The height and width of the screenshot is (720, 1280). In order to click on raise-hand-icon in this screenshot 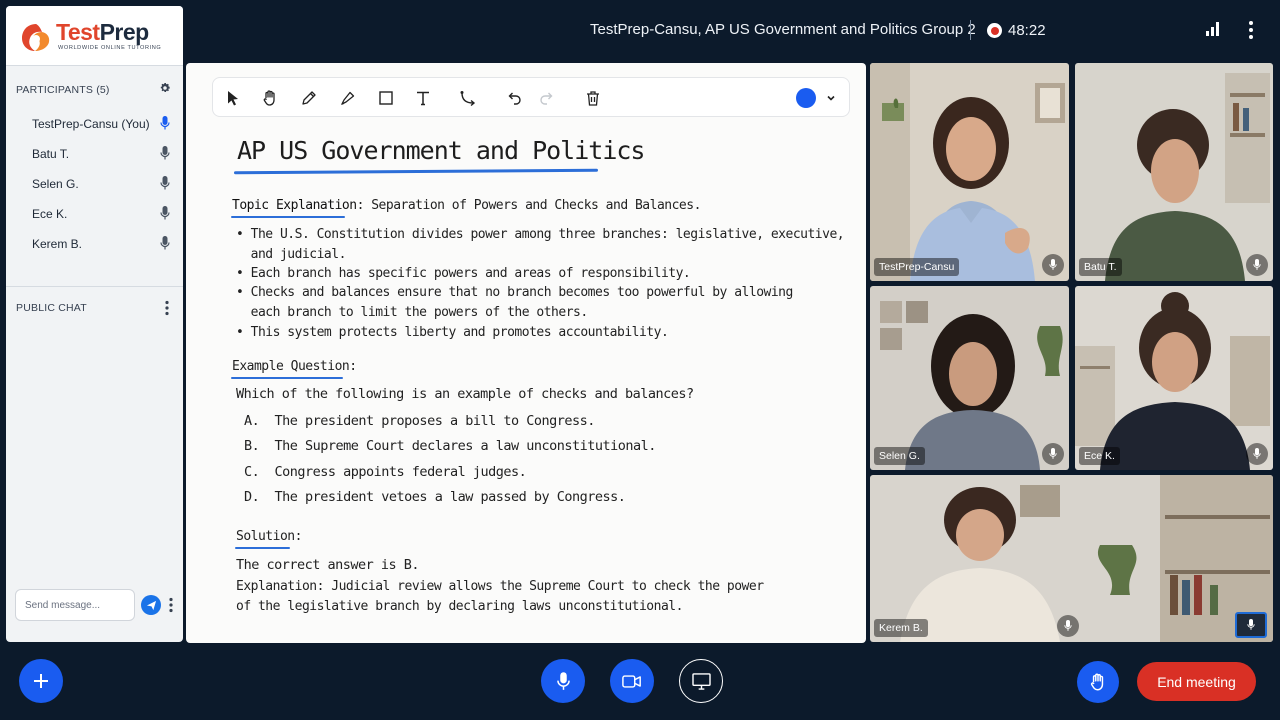, I will do `click(1097, 682)`.